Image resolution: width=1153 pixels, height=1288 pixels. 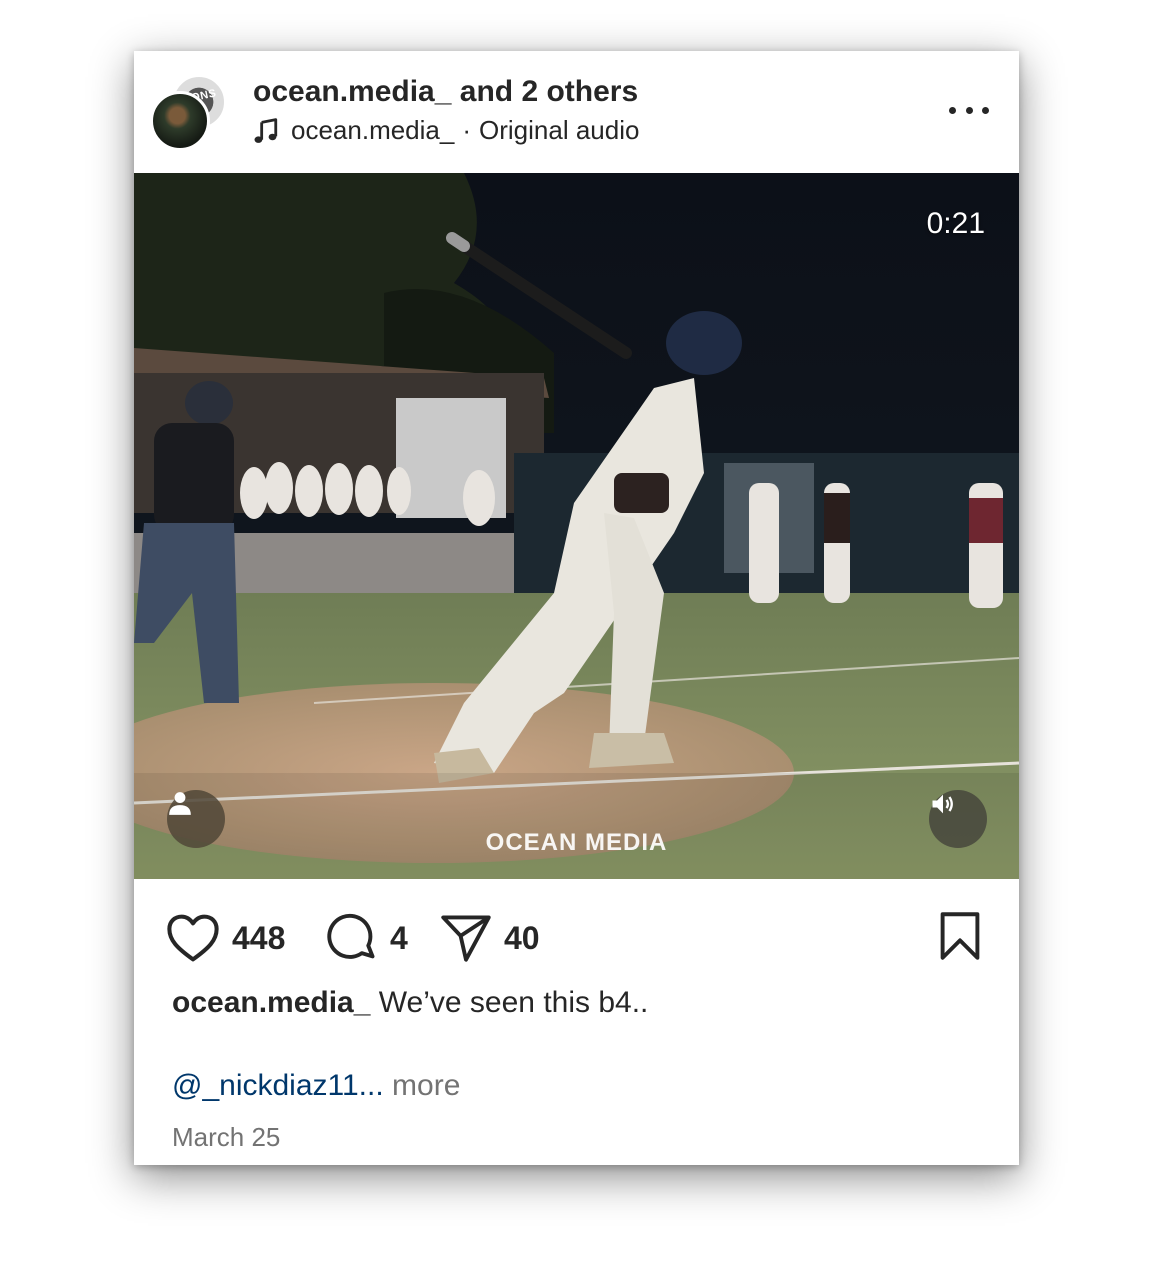 I want to click on save-button, so click(x=960, y=938).